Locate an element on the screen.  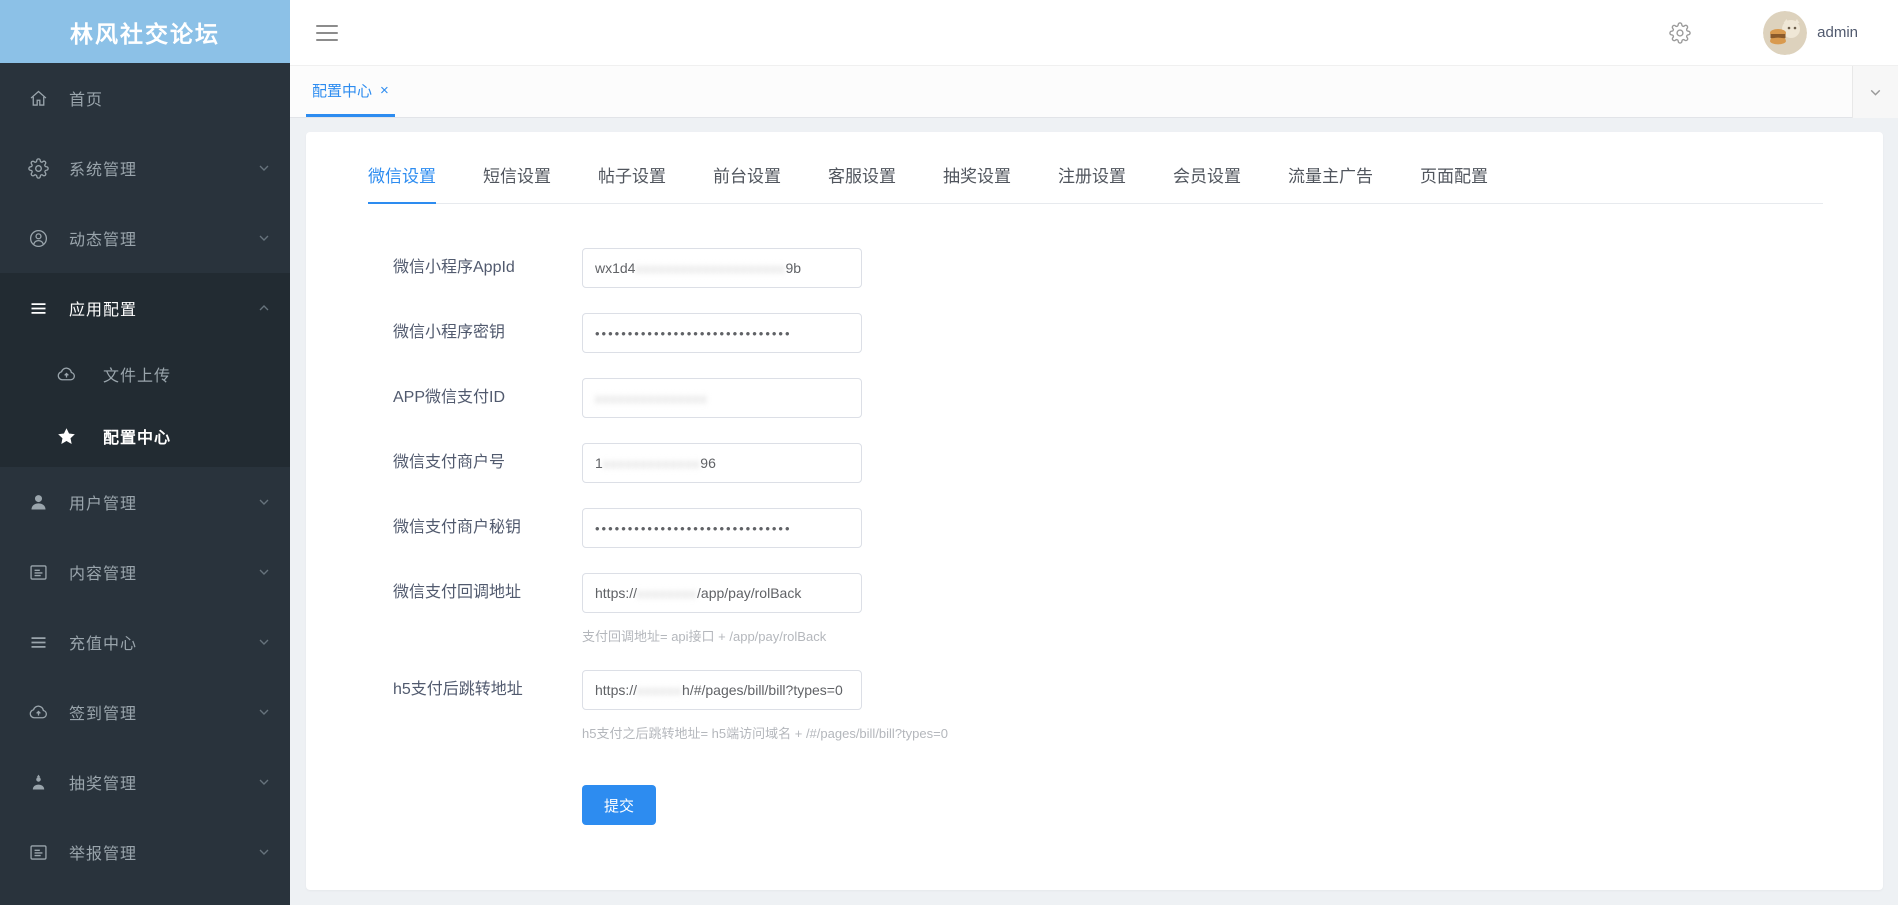
page-tab-config-center: 配置中心 × is located at coordinates (350, 91).